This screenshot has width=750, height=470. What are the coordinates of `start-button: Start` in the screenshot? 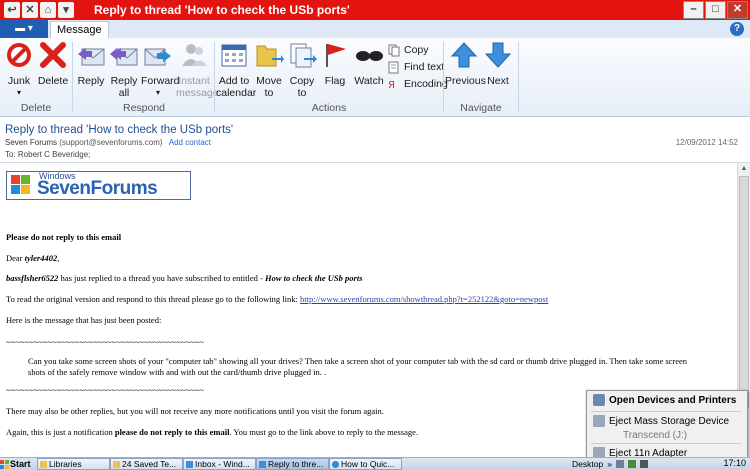 It's located at (17, 464).